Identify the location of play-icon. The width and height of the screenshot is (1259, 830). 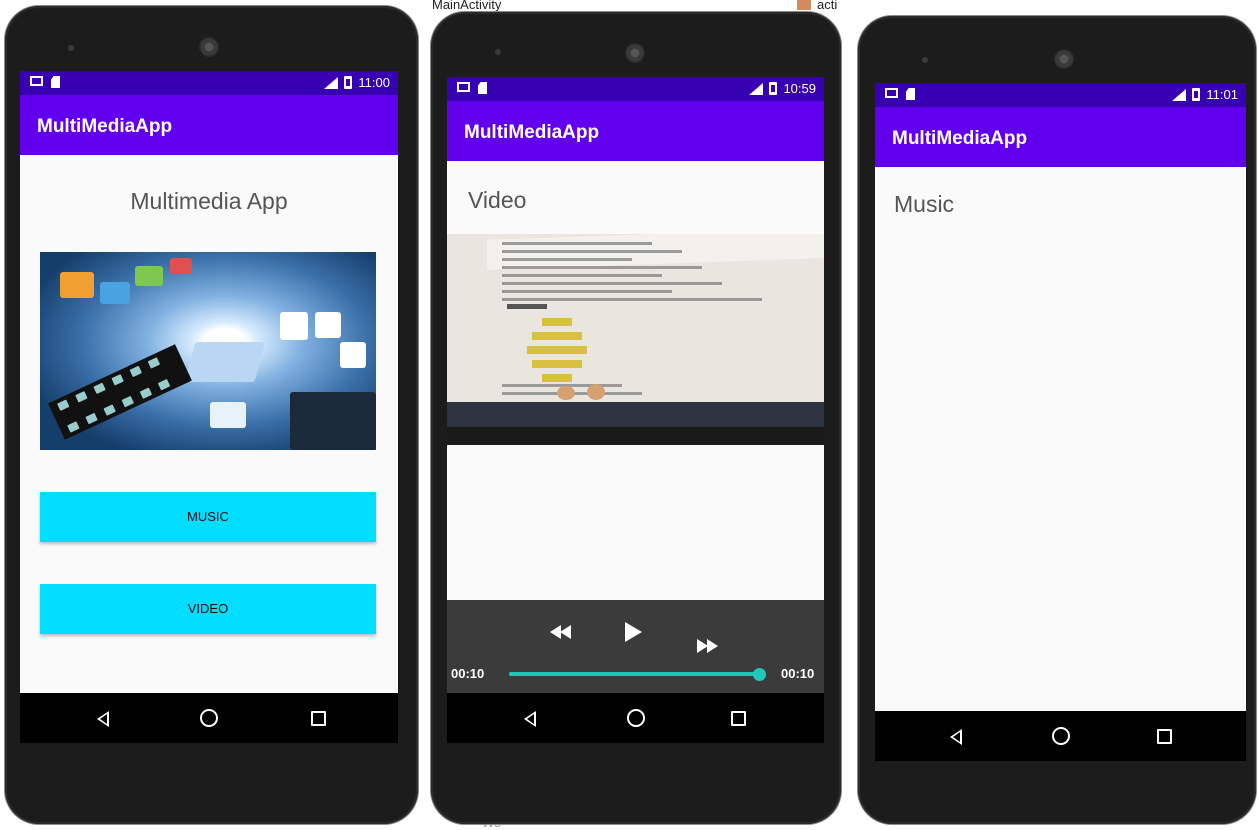
(633, 632).